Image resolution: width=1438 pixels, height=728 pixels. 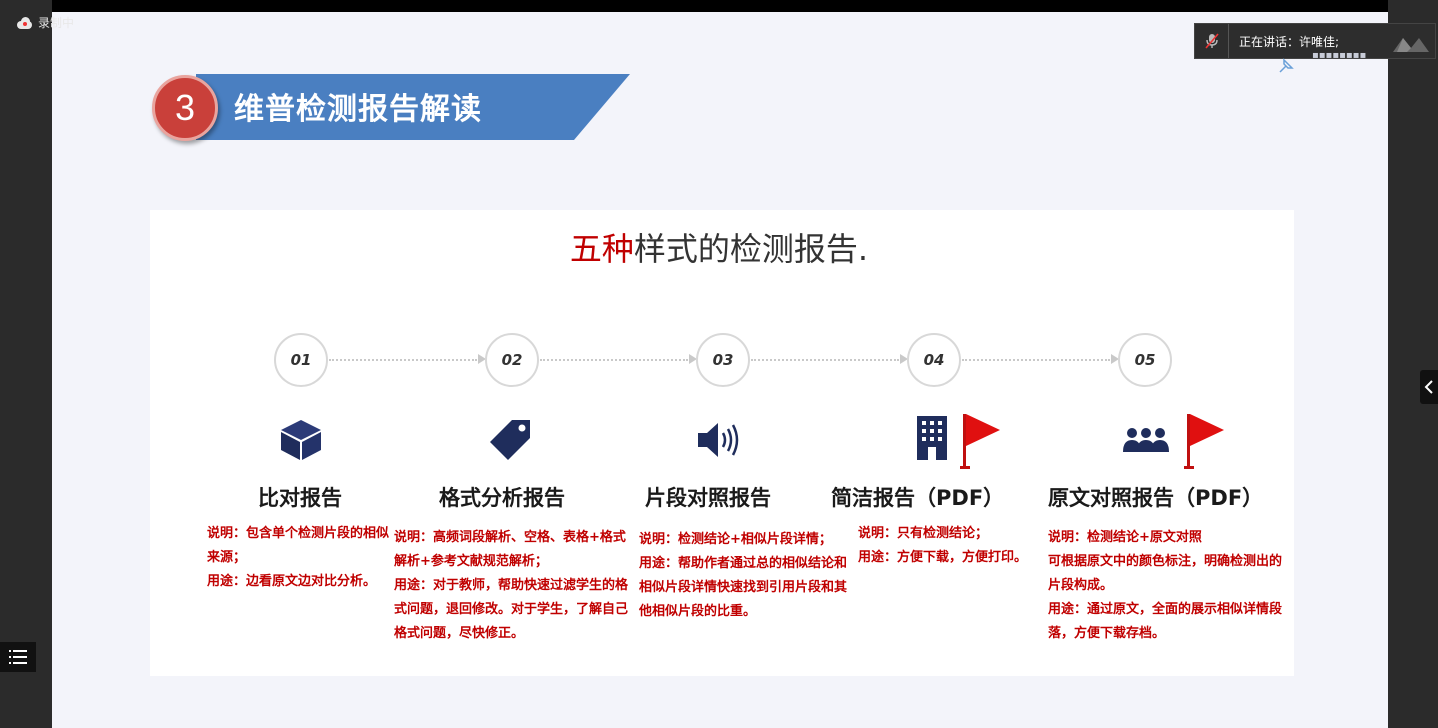 What do you see at coordinates (601, 249) in the screenshot?
I see `heading-highlight: 五种` at bounding box center [601, 249].